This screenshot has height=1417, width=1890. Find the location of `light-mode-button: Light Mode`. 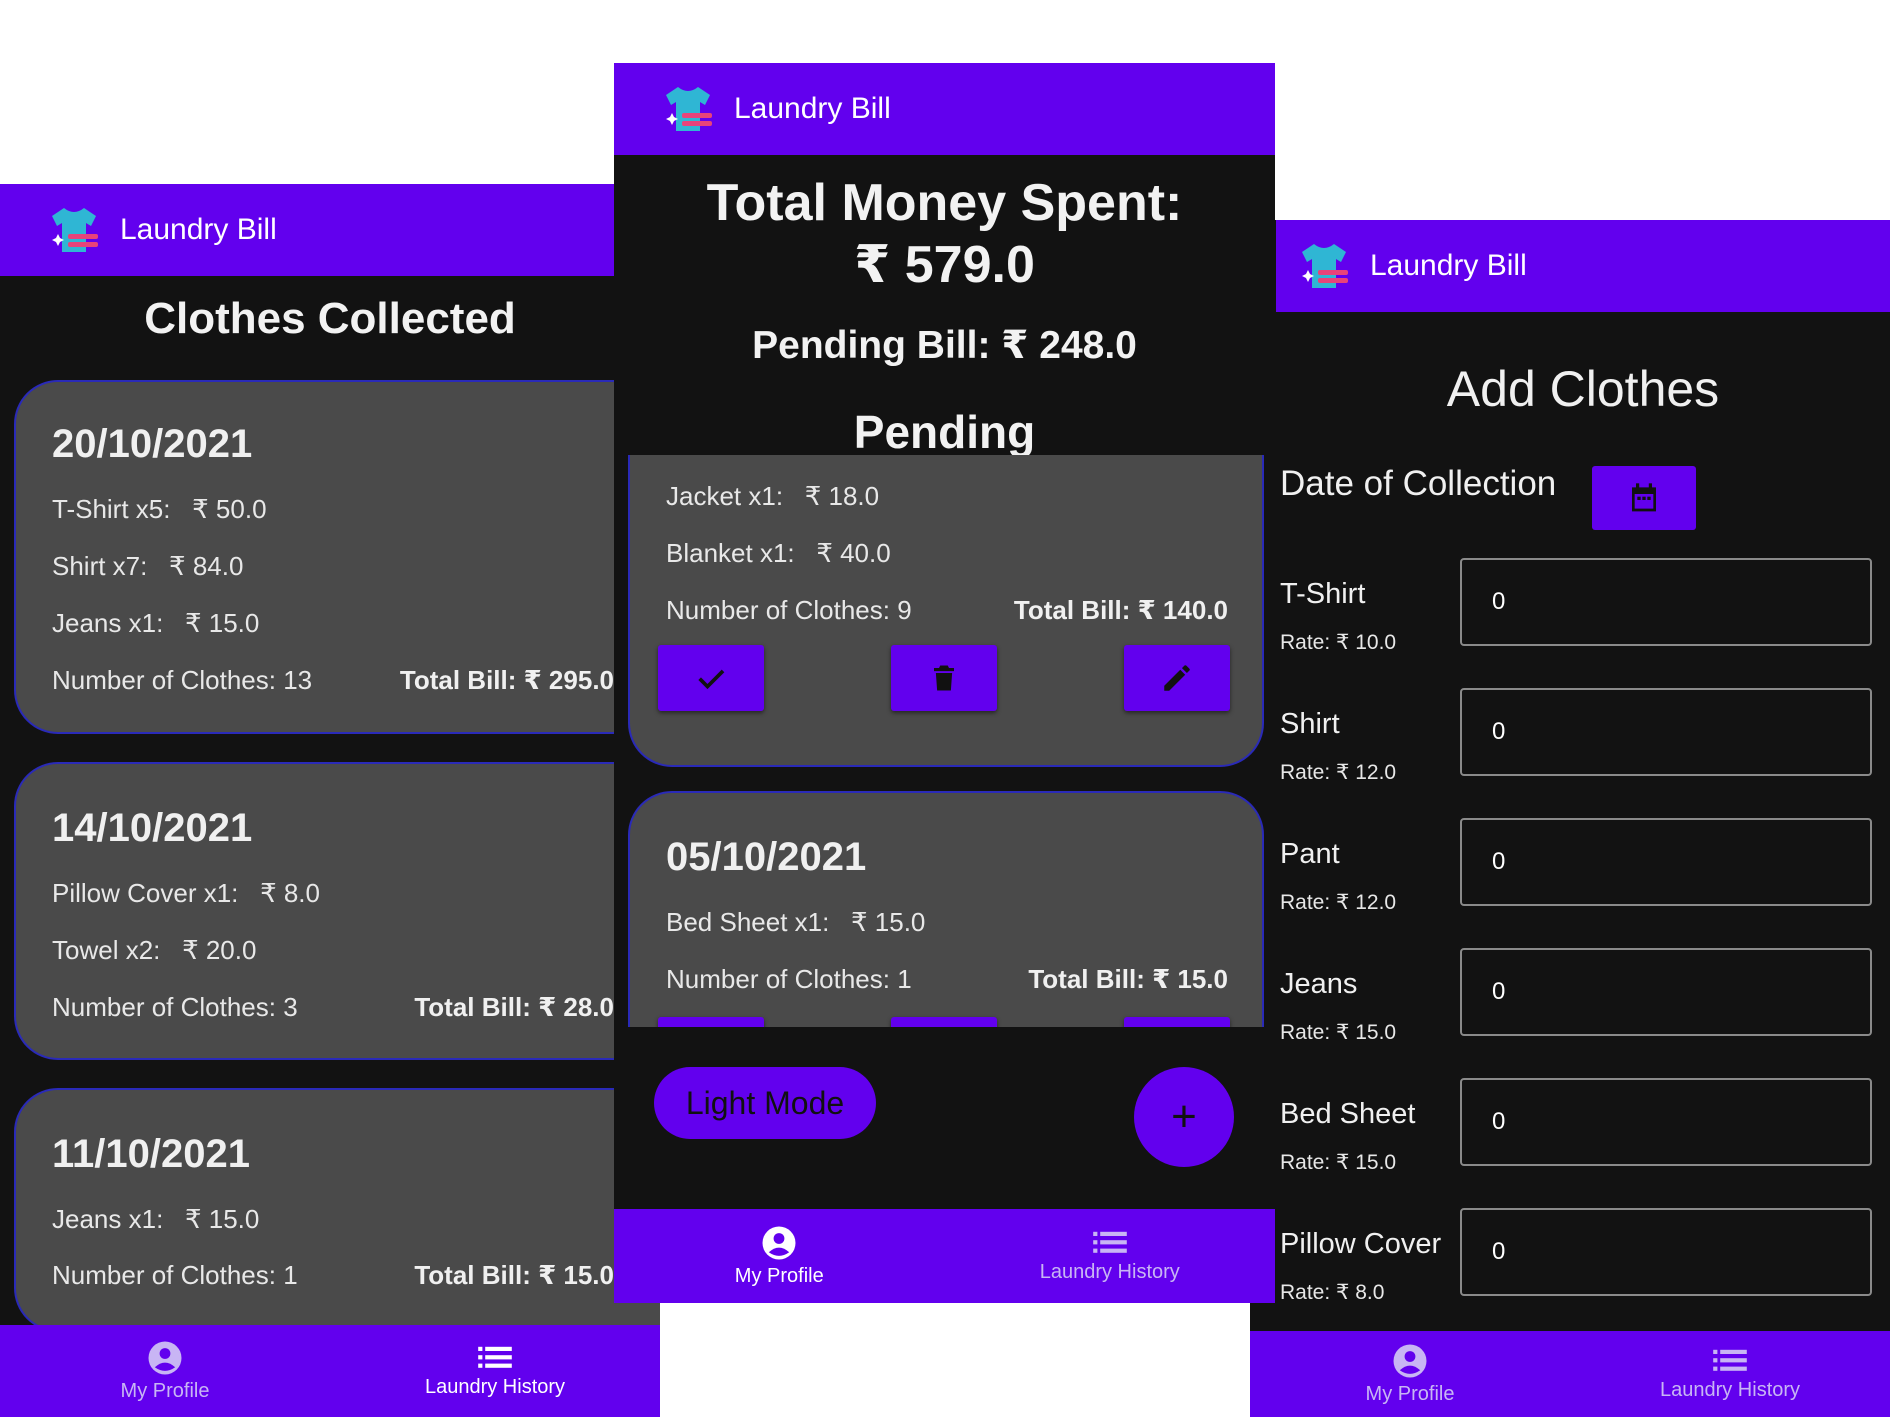

light-mode-button: Light Mode is located at coordinates (765, 1103).